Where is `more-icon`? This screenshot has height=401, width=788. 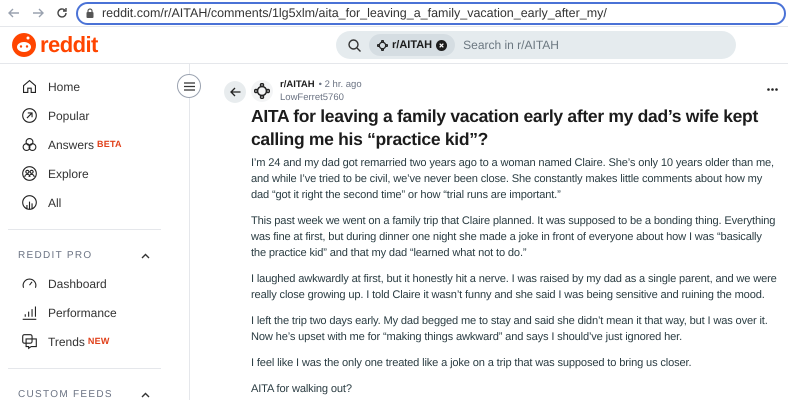 more-icon is located at coordinates (772, 89).